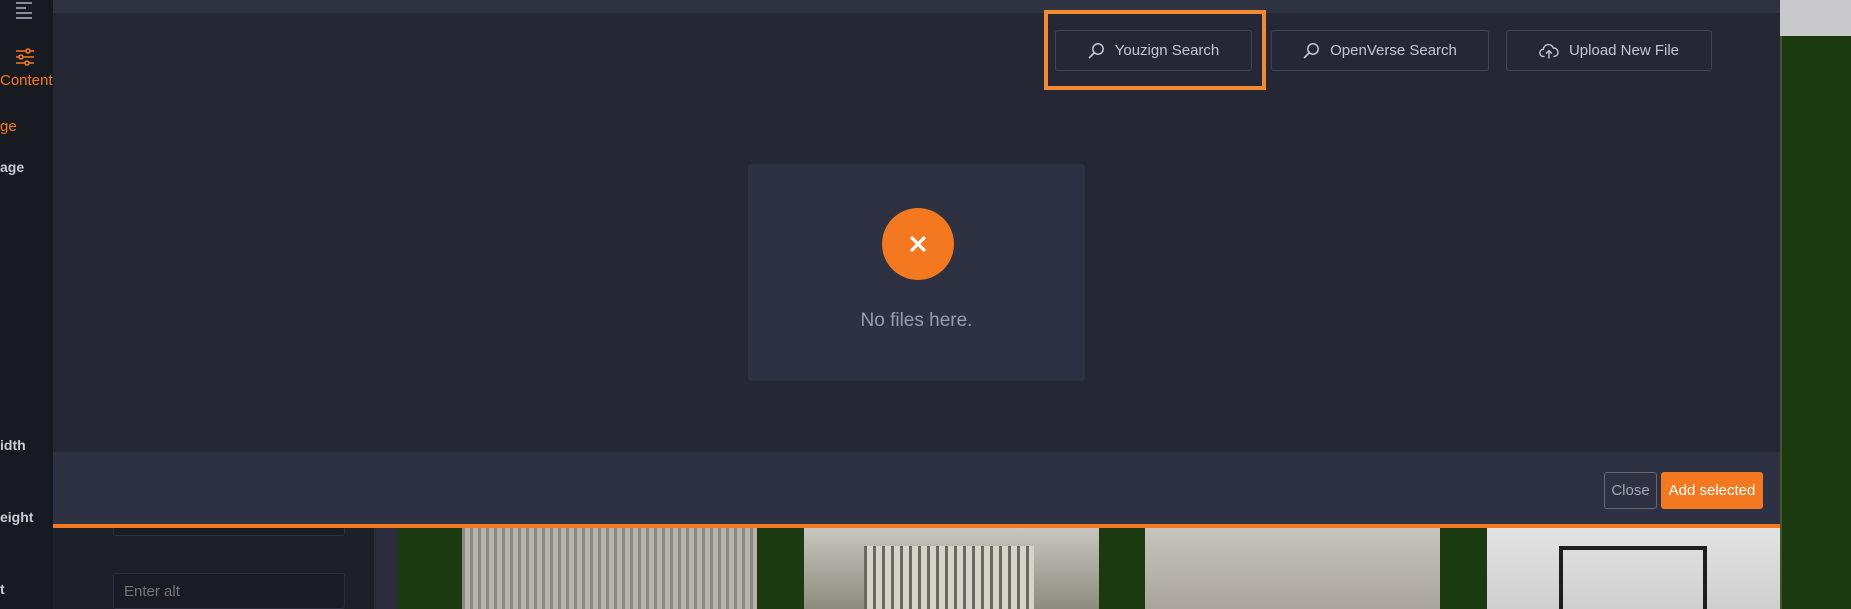  I want to click on empty-state-card: No files here., so click(916, 272).